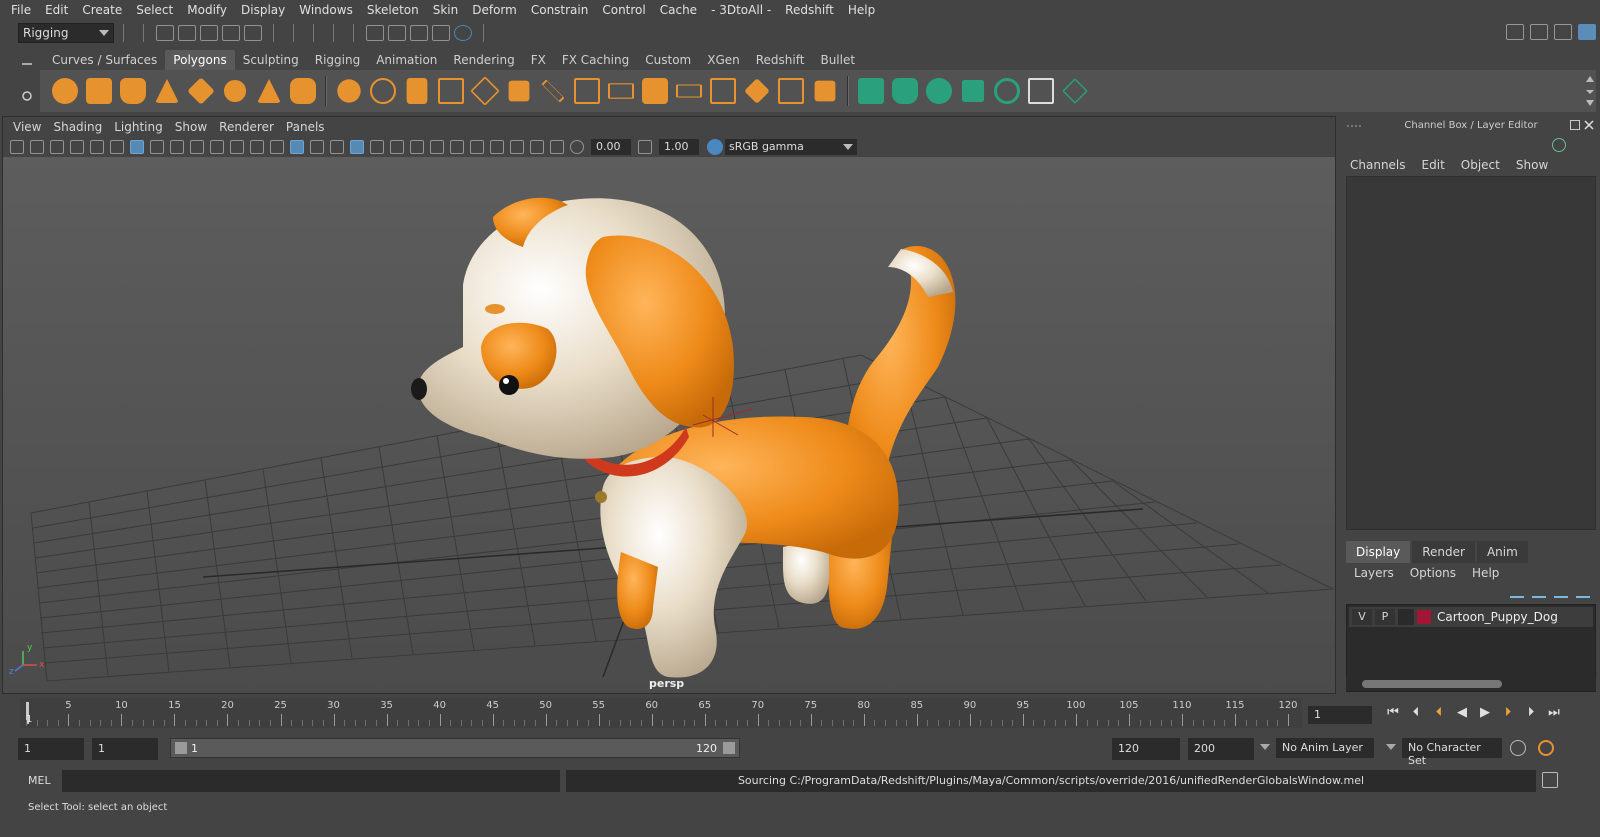  Describe the element at coordinates (621, 91) in the screenshot. I see `connect-icon` at that location.